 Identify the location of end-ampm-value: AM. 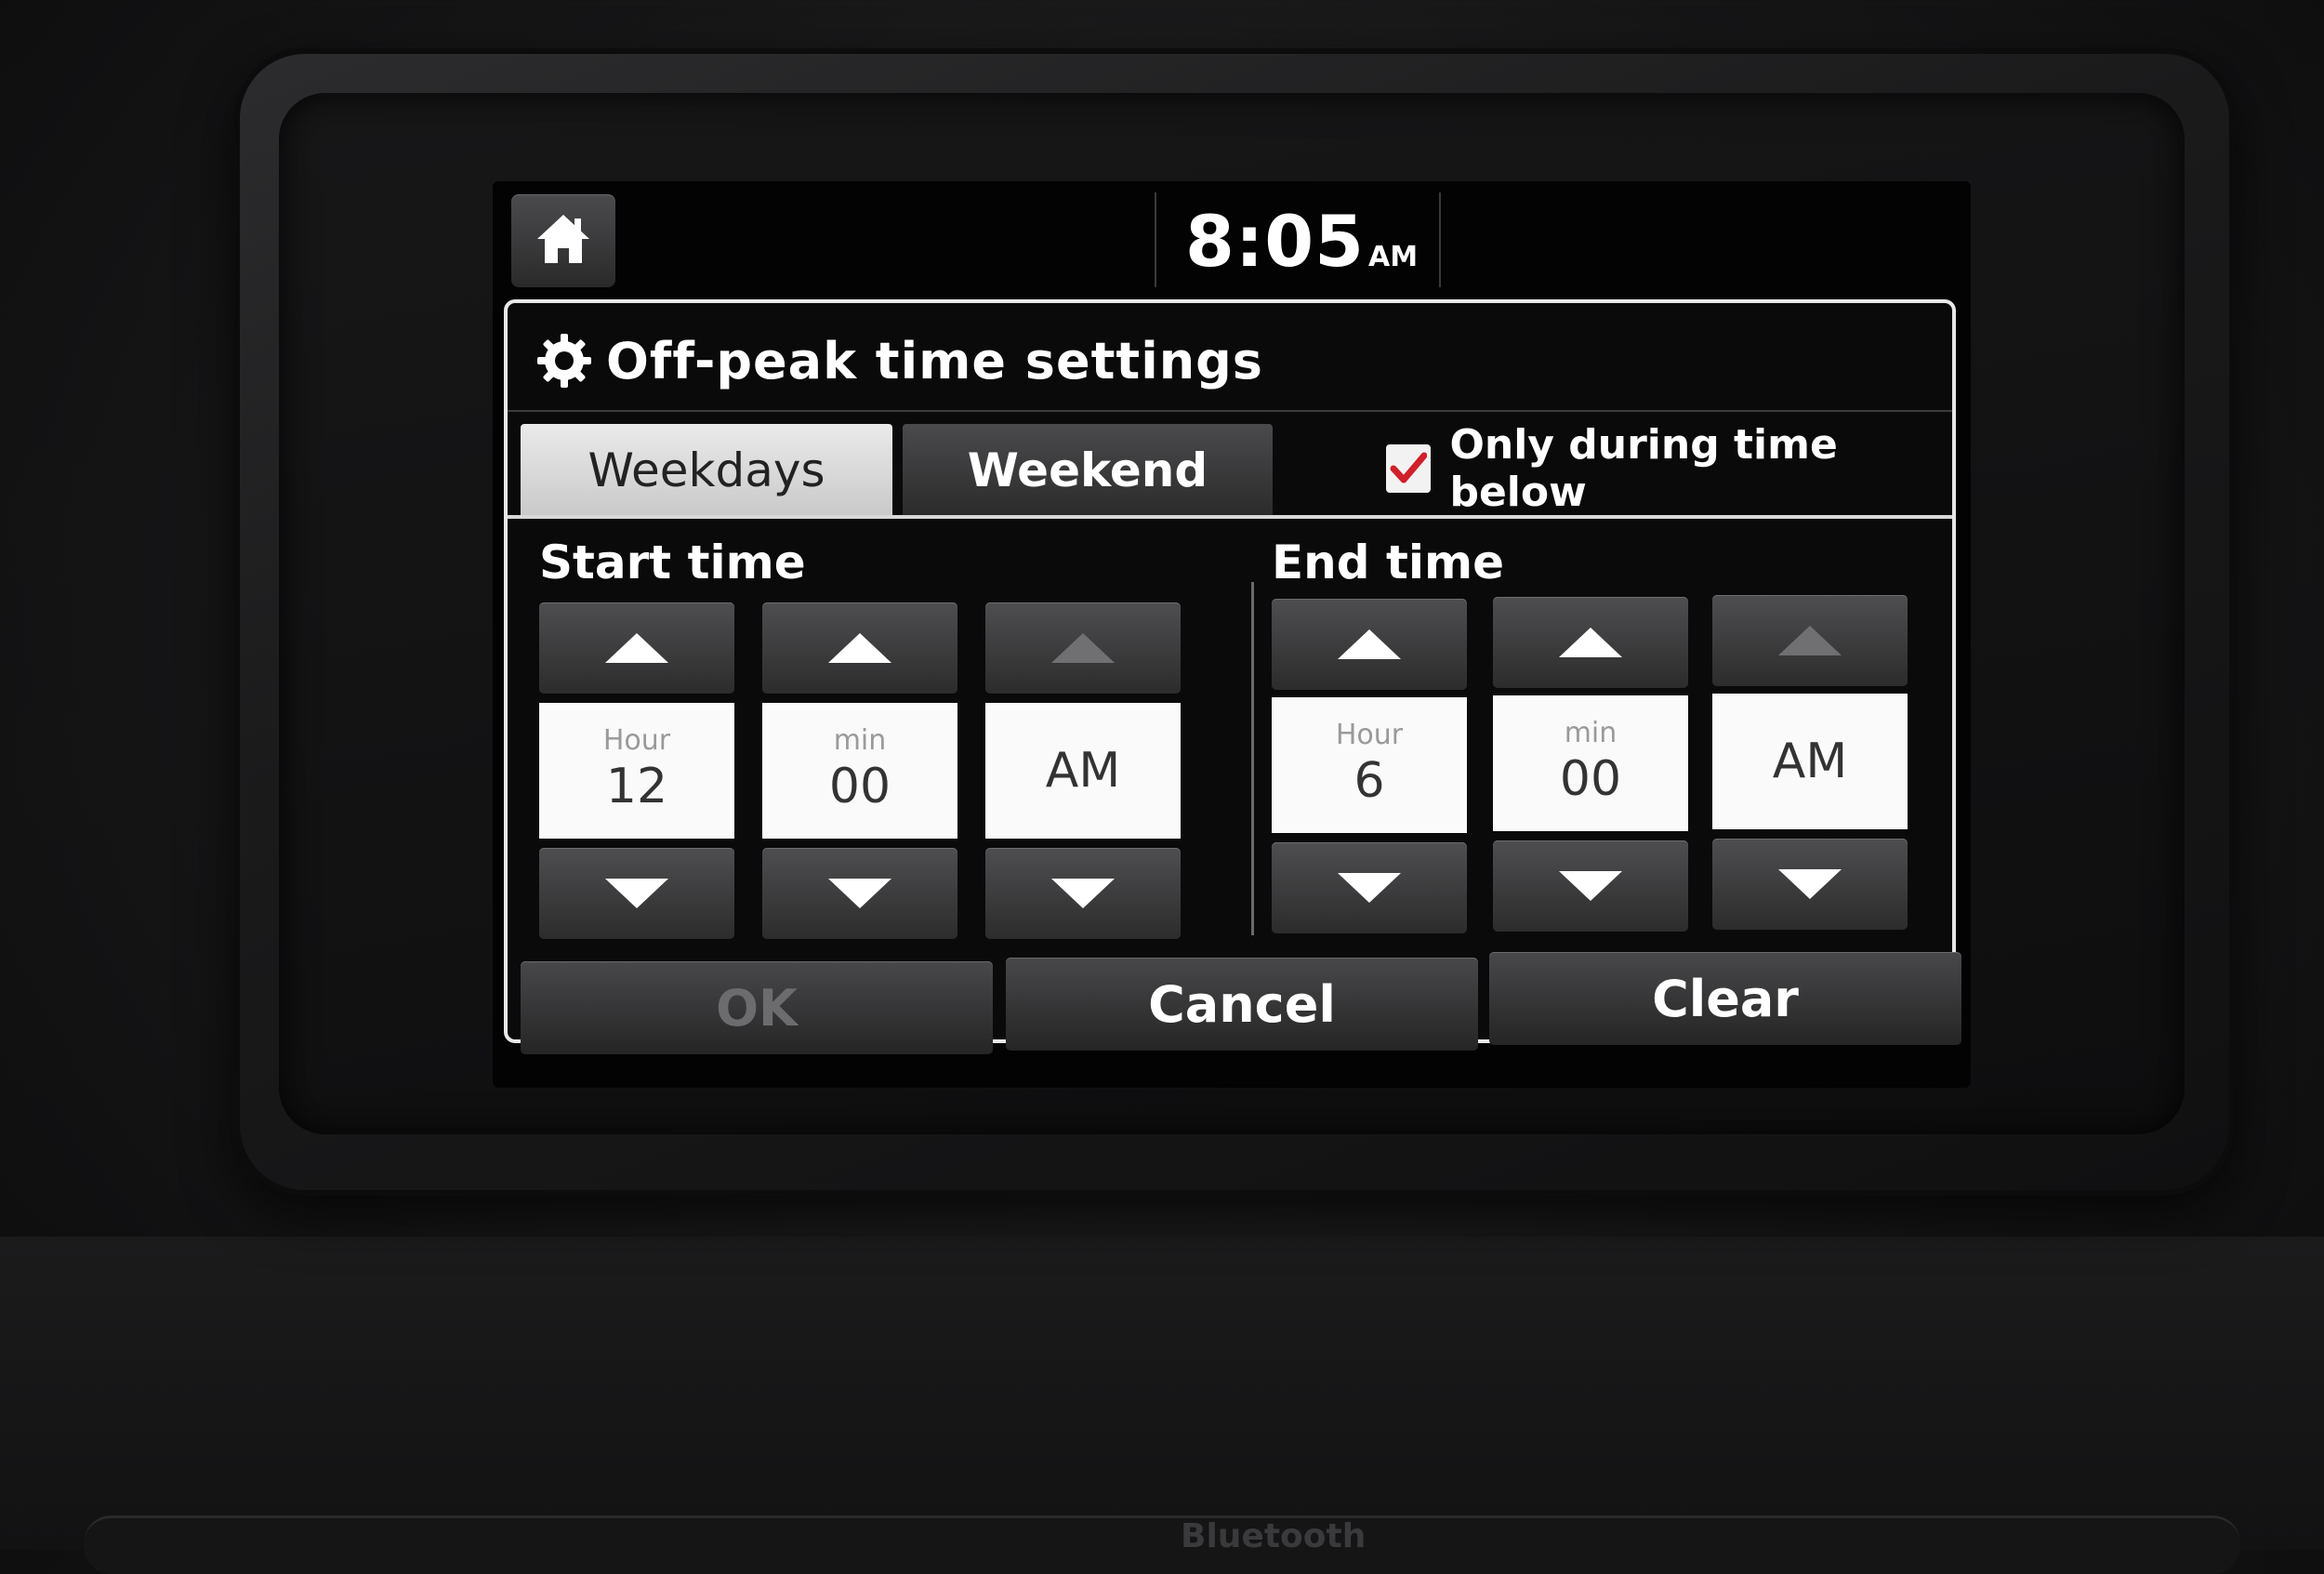
(1810, 761).